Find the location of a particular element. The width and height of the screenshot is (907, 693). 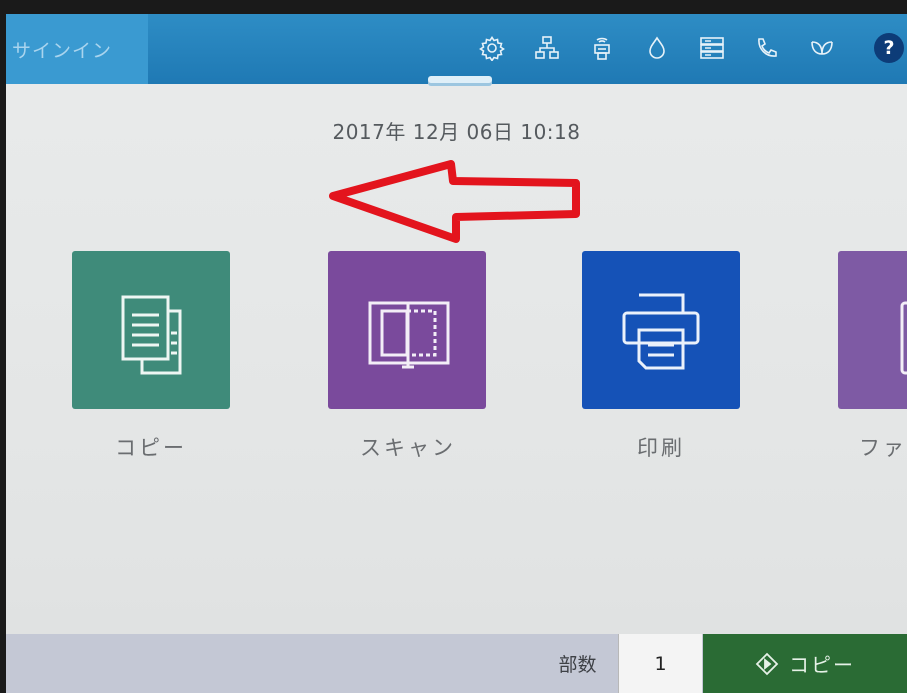

copy-icon is located at coordinates (151, 335).